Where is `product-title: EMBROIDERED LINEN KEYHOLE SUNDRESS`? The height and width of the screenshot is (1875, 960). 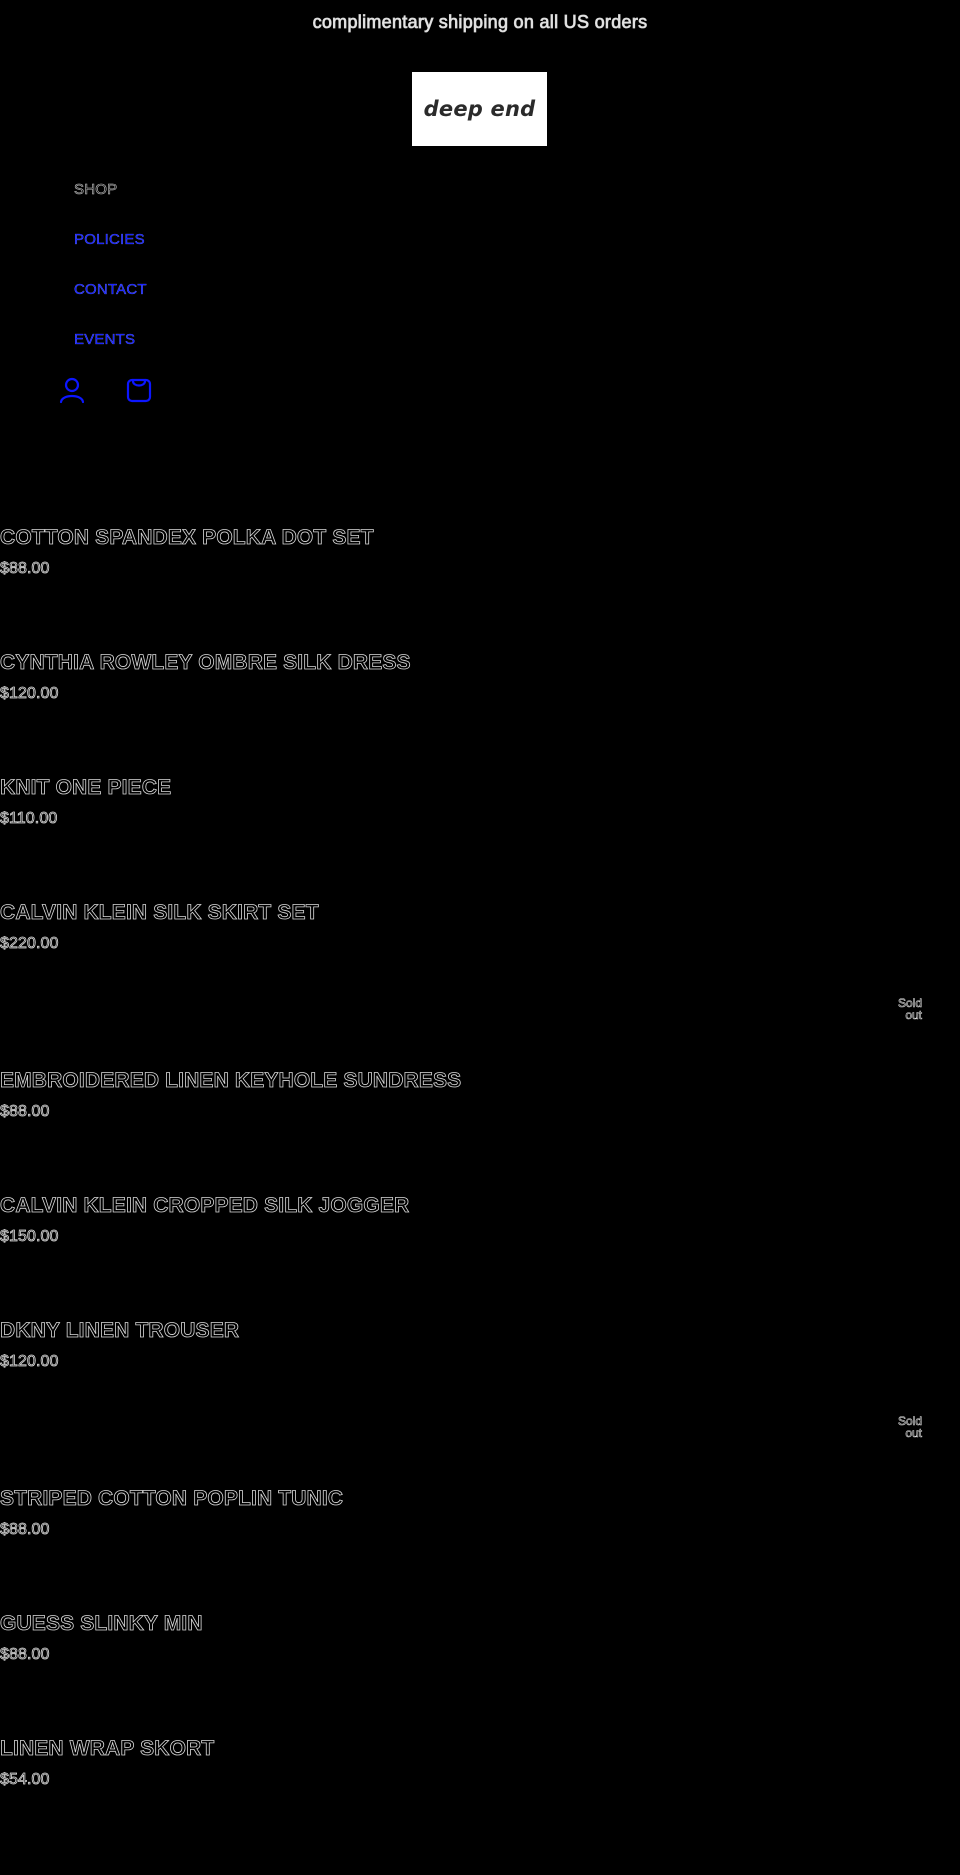
product-title: EMBROIDERED LINEN KEYHOLE SUNDRESS is located at coordinates (280, 1081).